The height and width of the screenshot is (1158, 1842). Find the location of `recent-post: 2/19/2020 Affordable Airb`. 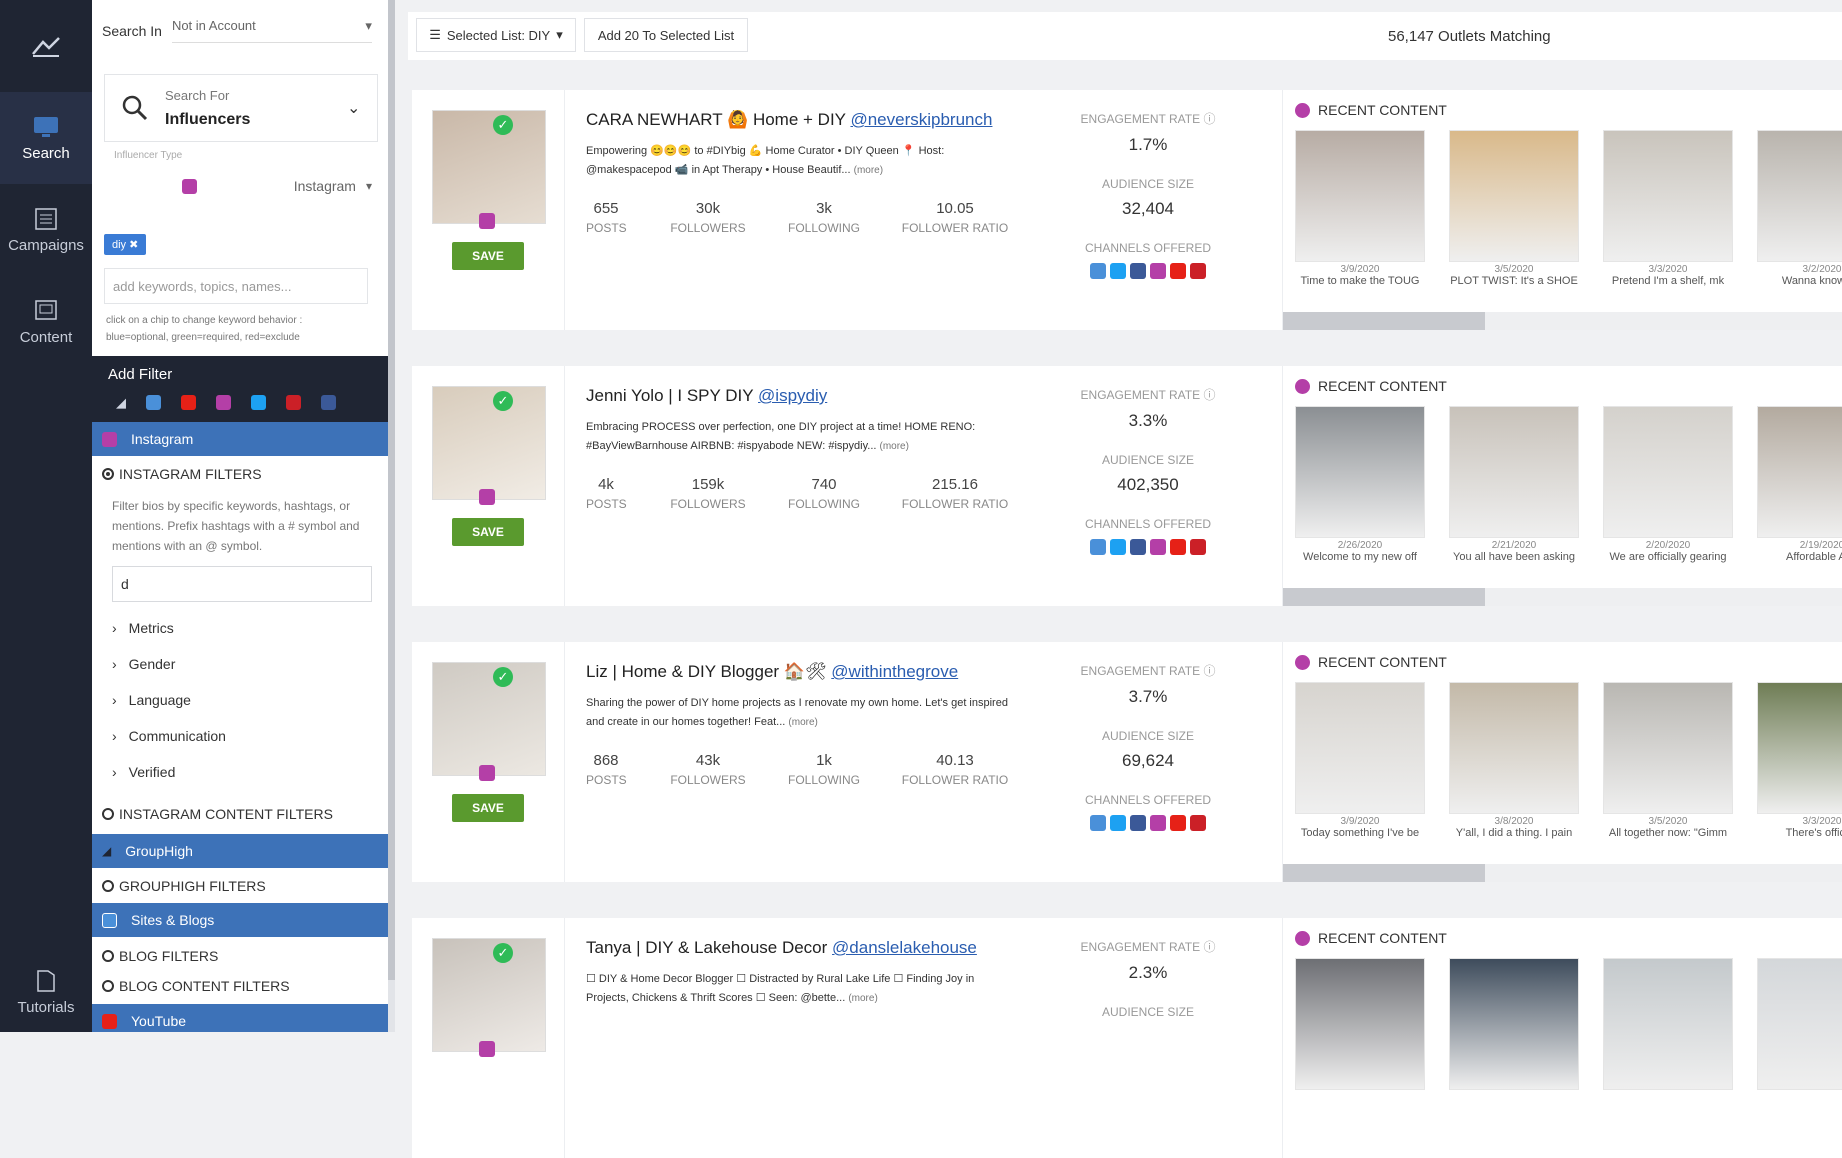

recent-post: 2/19/2020 Affordable Airb is located at coordinates (1799, 484).